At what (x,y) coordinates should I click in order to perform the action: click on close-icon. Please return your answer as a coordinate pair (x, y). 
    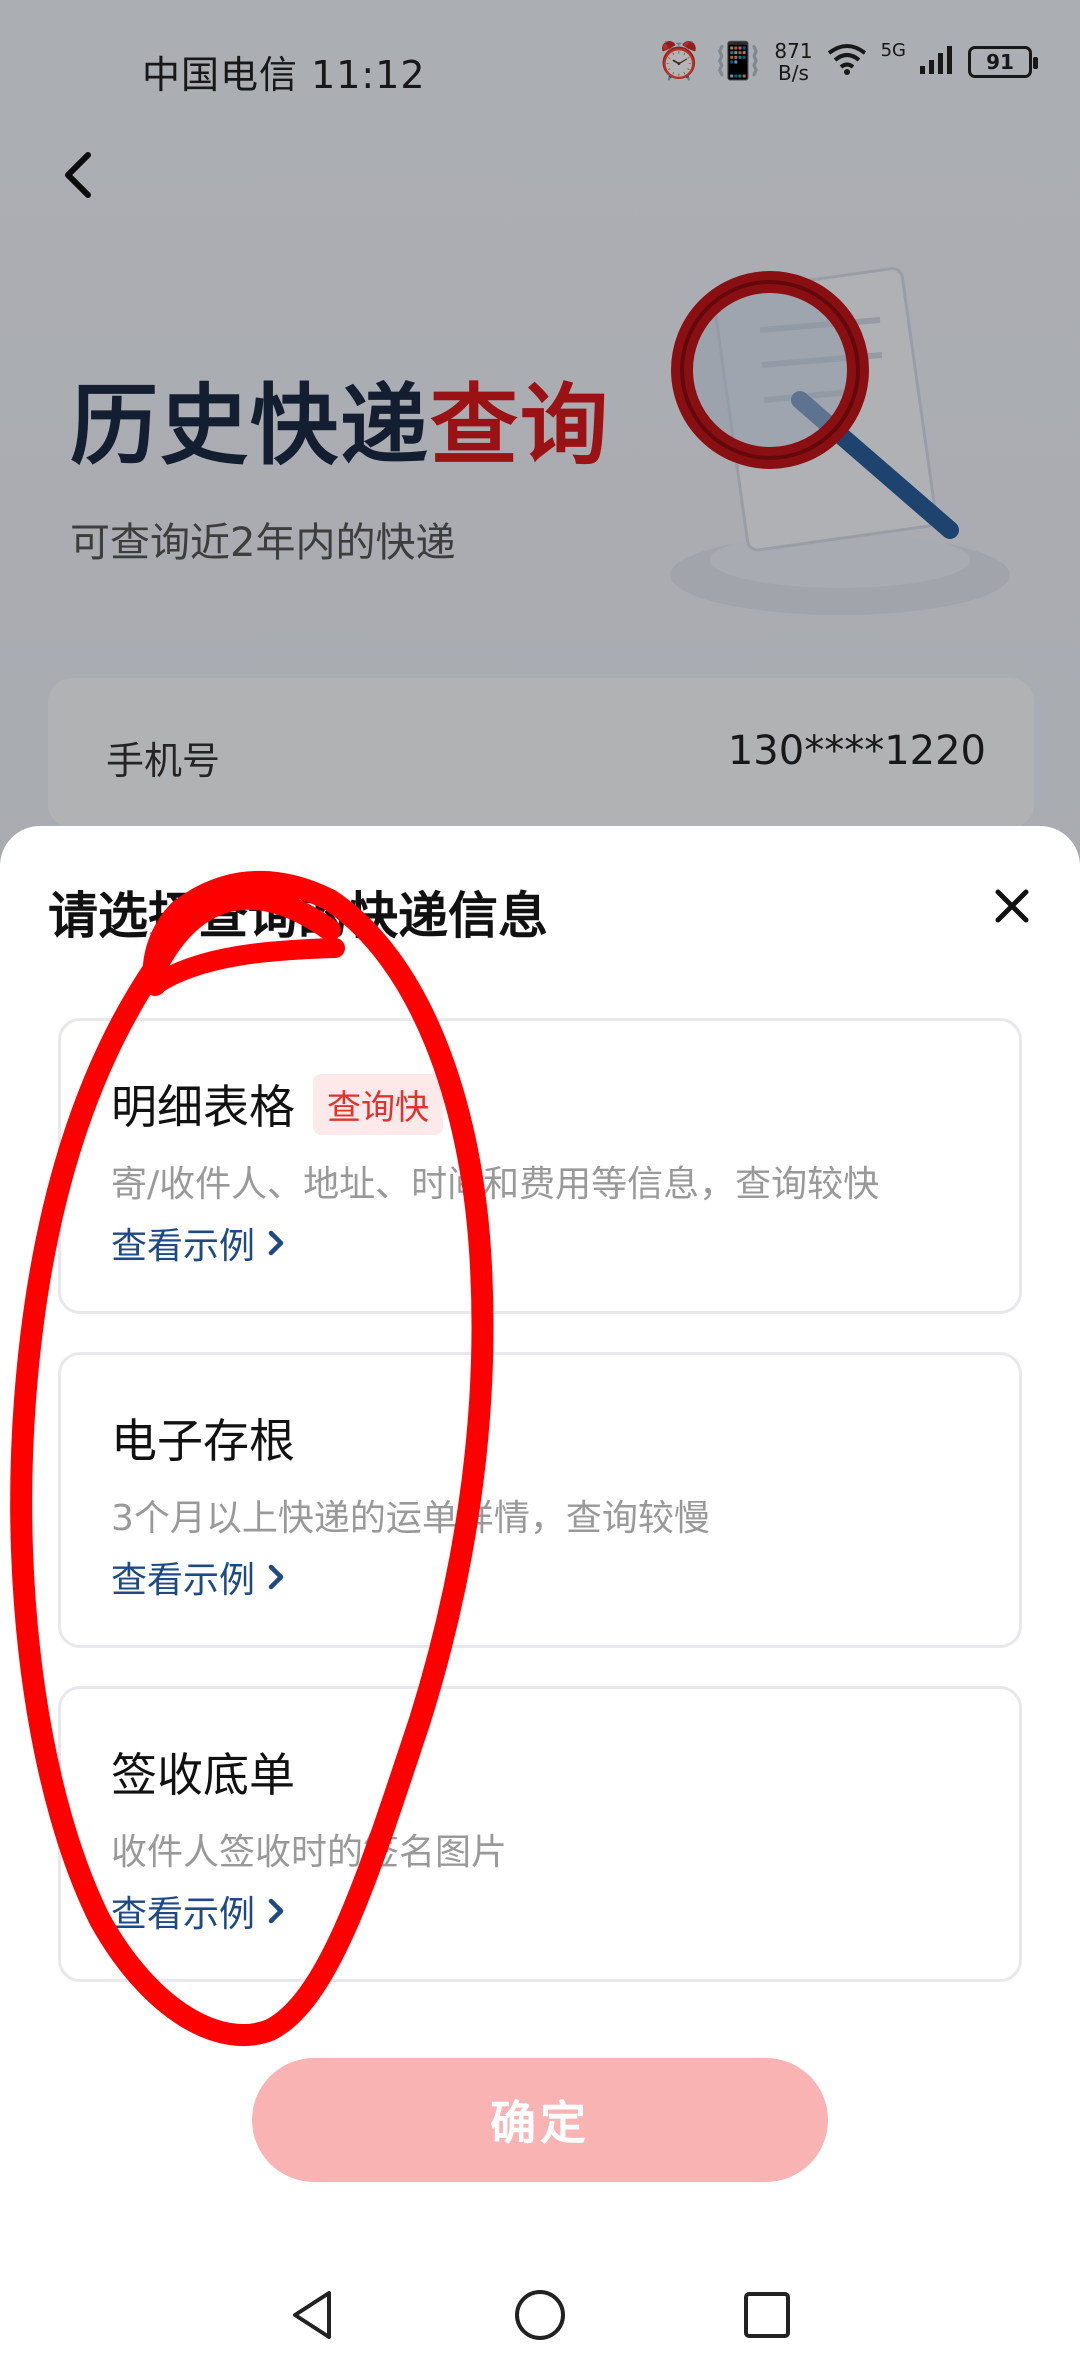
    Looking at the image, I should click on (1012, 906).